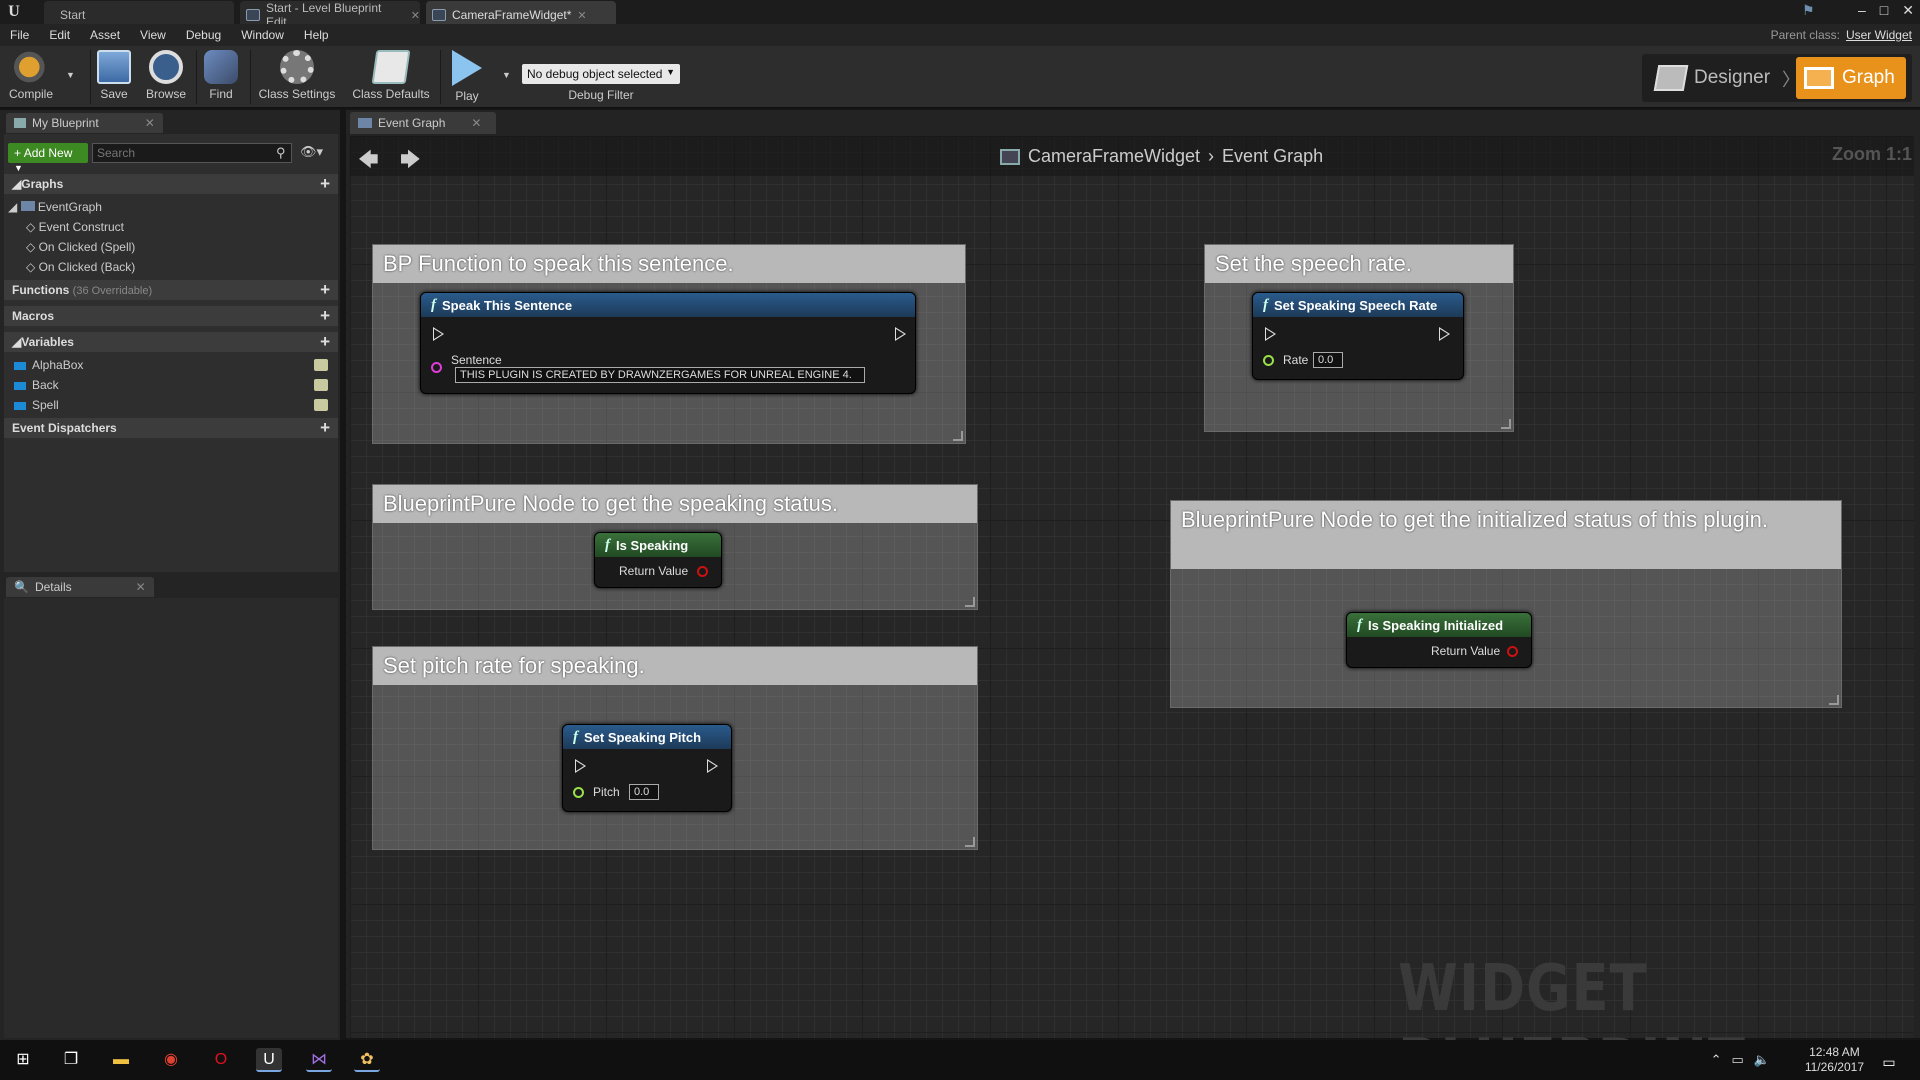  Describe the element at coordinates (166, 78) in the screenshot. I see `browse-button: Browse` at that location.